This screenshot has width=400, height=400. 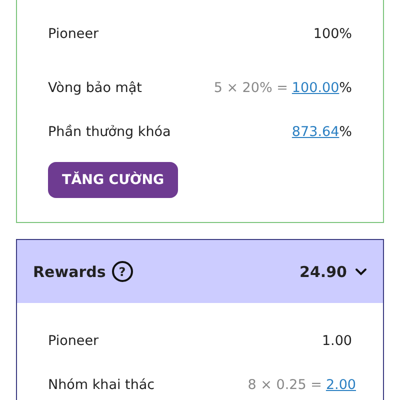 What do you see at coordinates (361, 272) in the screenshot?
I see `chevron-icon` at bounding box center [361, 272].